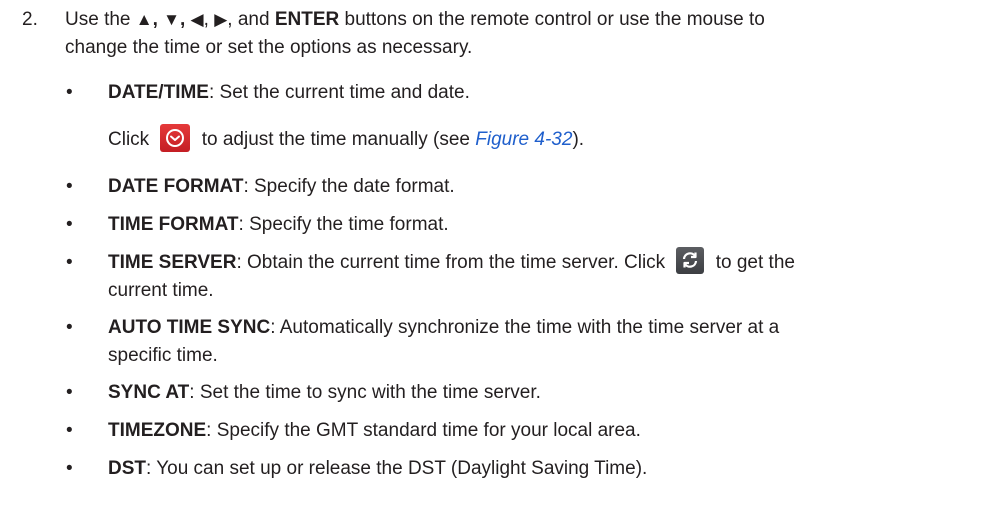  Describe the element at coordinates (149, 392) in the screenshot. I see `term-sync-at: SYNC AT` at that location.